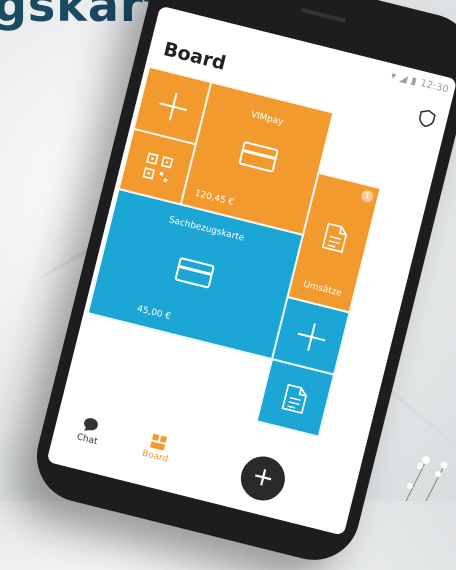  What do you see at coordinates (263, 478) in the screenshot?
I see `add-fab-button: +` at bounding box center [263, 478].